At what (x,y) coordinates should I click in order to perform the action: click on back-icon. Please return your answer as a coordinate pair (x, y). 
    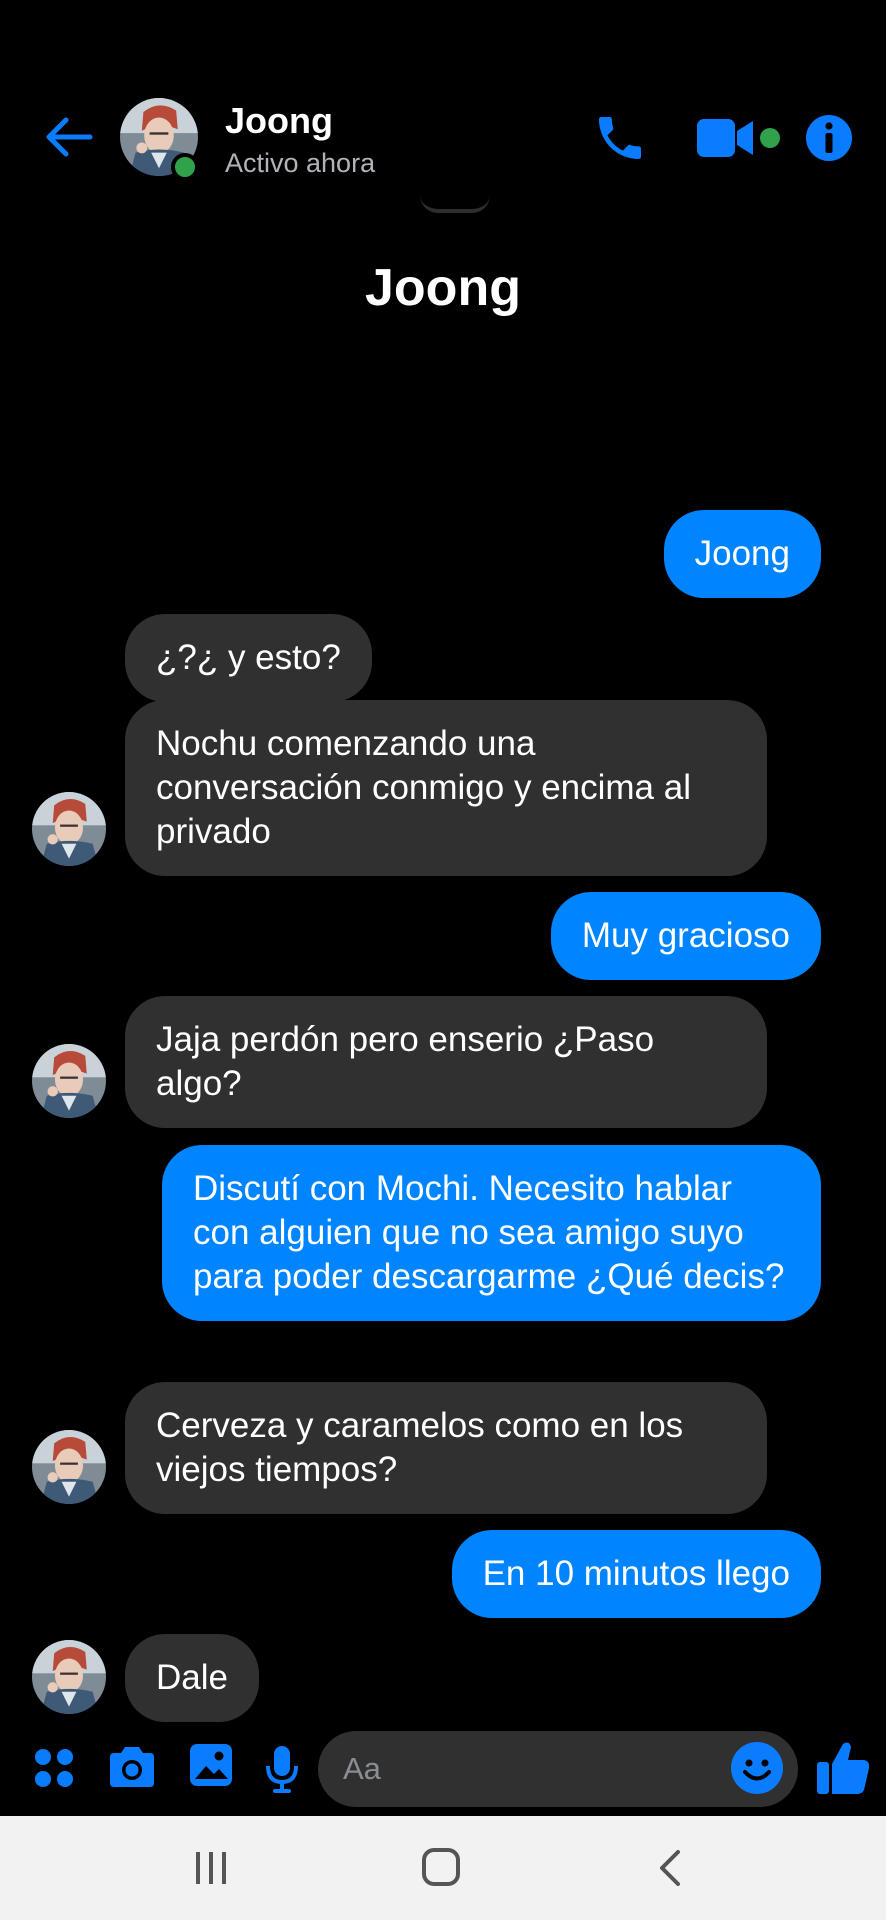
    Looking at the image, I should click on (670, 1868).